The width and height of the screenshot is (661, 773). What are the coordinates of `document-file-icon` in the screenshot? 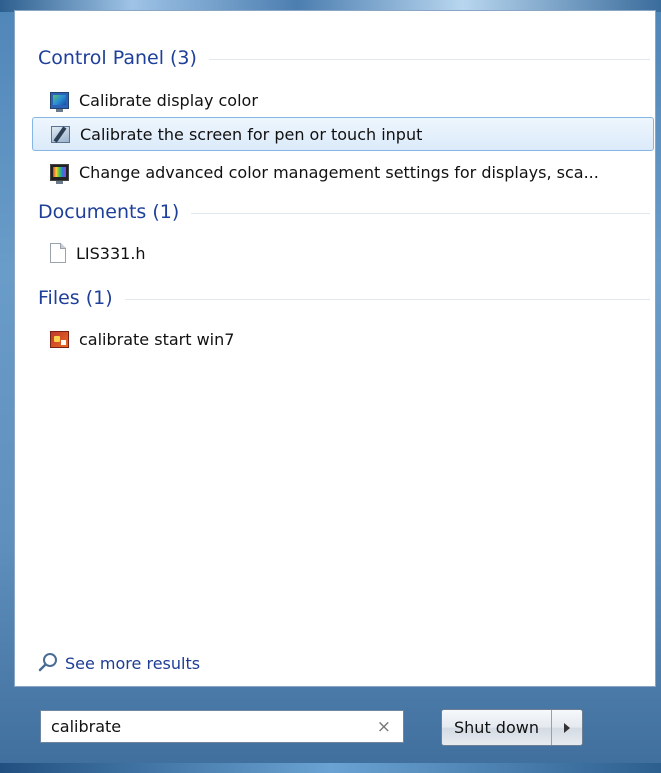 It's located at (58, 253).